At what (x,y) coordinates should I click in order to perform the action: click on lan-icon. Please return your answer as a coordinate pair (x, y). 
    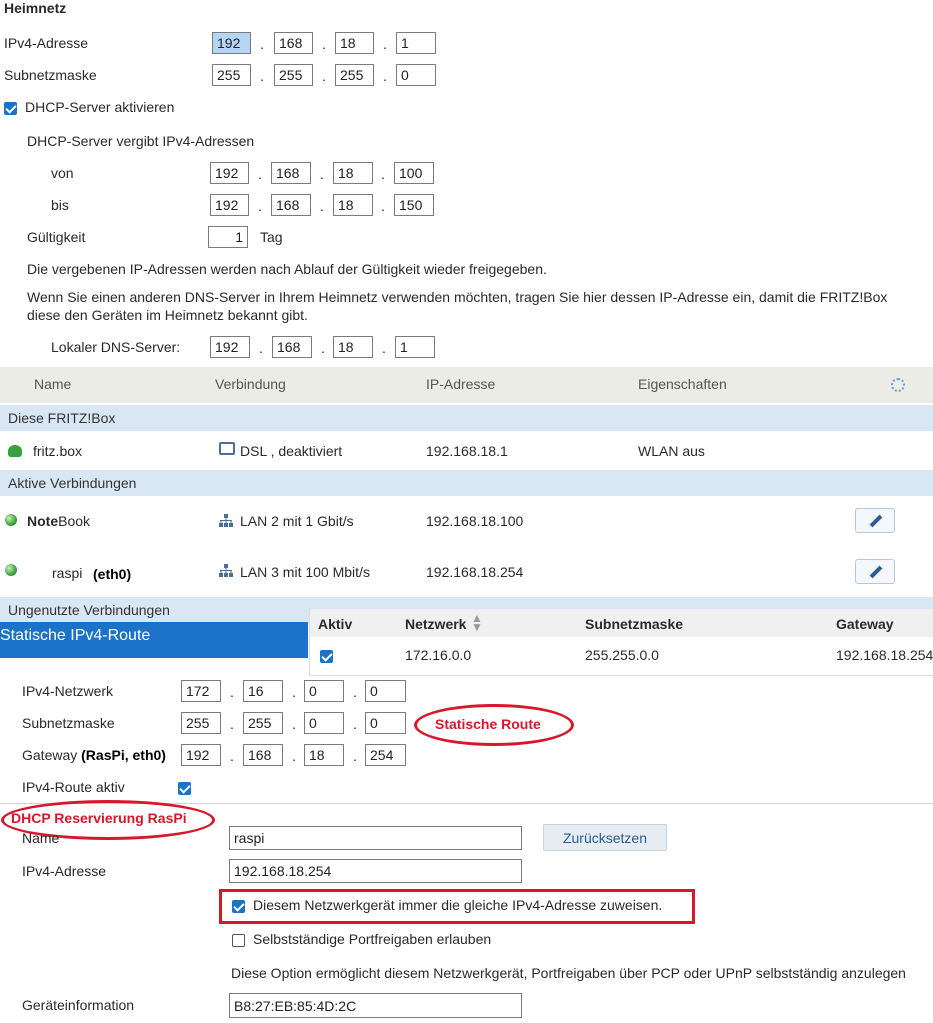
    Looking at the image, I should click on (226, 570).